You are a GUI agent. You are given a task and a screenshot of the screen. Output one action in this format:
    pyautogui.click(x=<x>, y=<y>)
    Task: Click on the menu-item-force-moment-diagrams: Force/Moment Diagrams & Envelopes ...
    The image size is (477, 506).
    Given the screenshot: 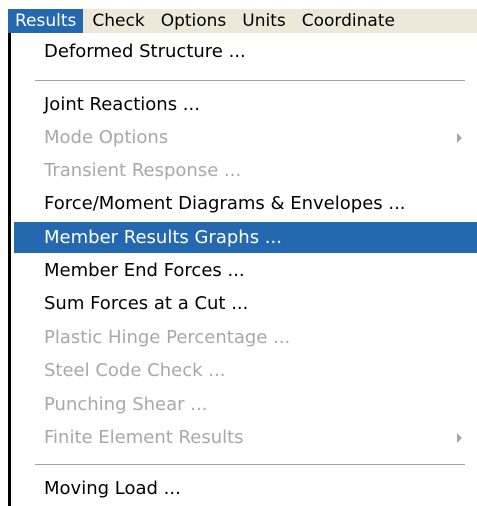 What is the action you would take?
    pyautogui.click(x=239, y=203)
    